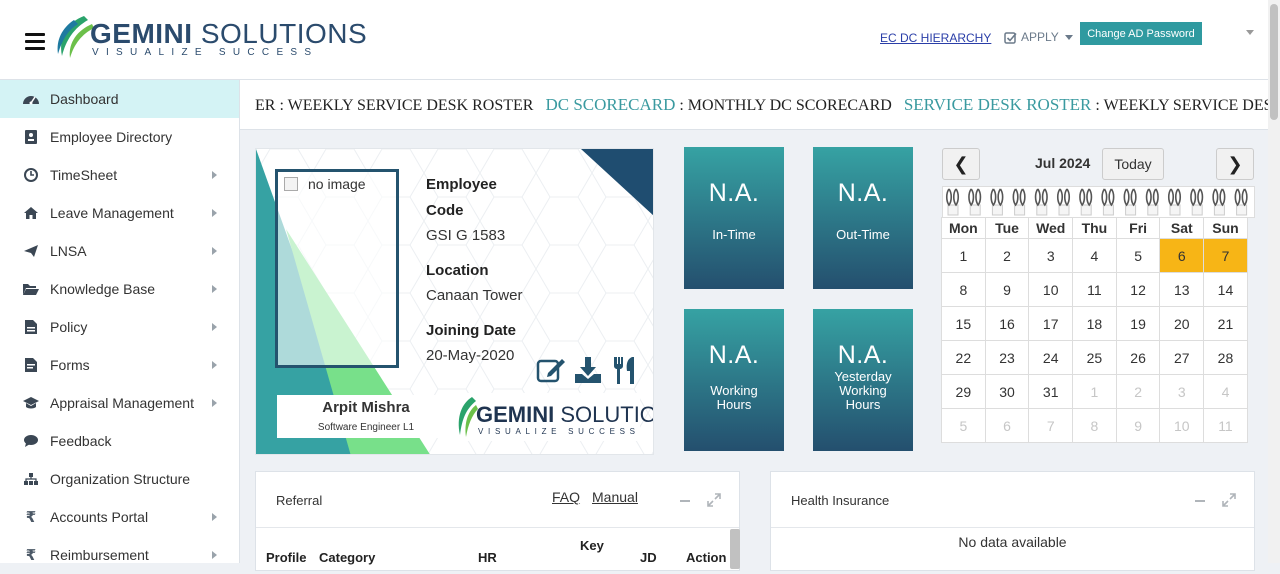 The width and height of the screenshot is (1280, 574). What do you see at coordinates (1225, 323) in the screenshot?
I see `calendar-day-cell: 21` at bounding box center [1225, 323].